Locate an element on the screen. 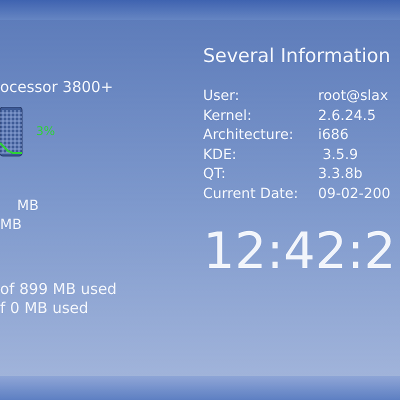 The height and width of the screenshot is (400, 400). info-title: Several Information is located at coordinates (297, 56).